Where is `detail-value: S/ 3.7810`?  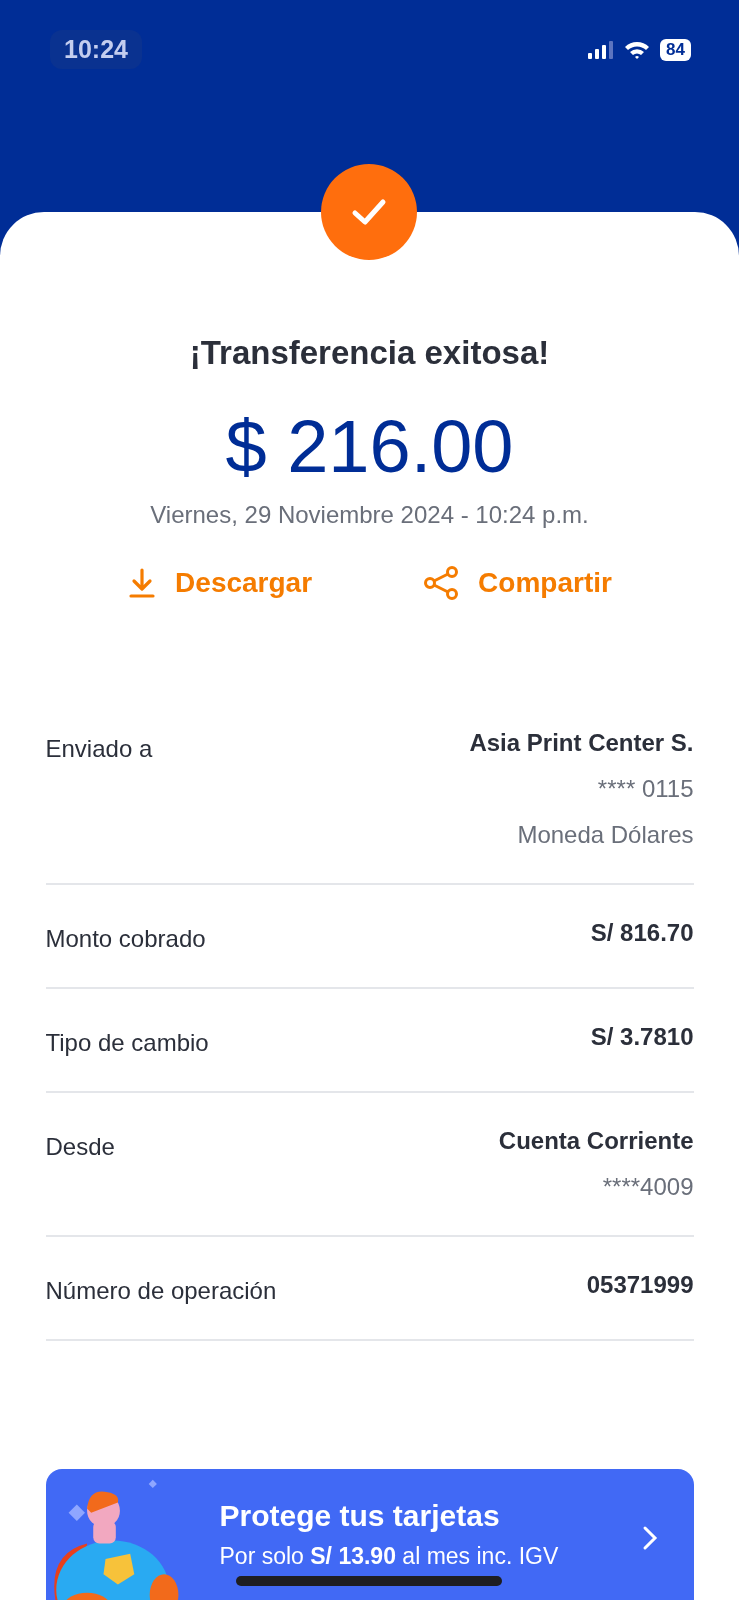
detail-value: S/ 3.7810 is located at coordinates (642, 1037).